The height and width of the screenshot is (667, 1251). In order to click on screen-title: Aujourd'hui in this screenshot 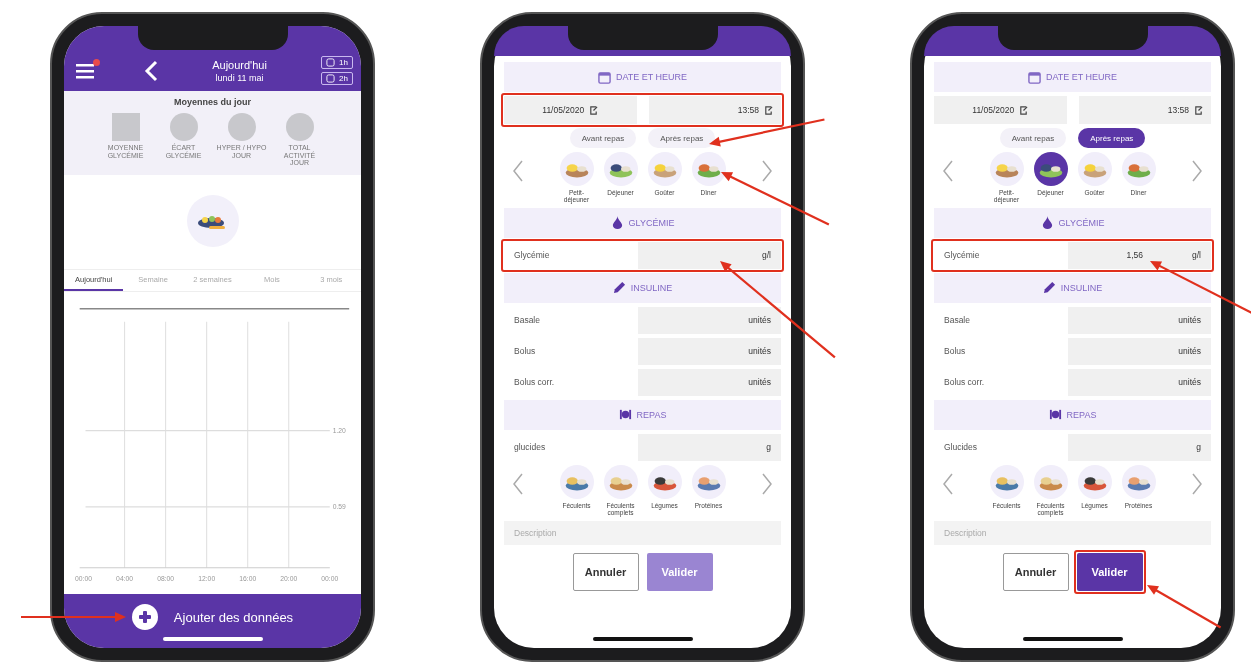, I will do `click(239, 64)`.